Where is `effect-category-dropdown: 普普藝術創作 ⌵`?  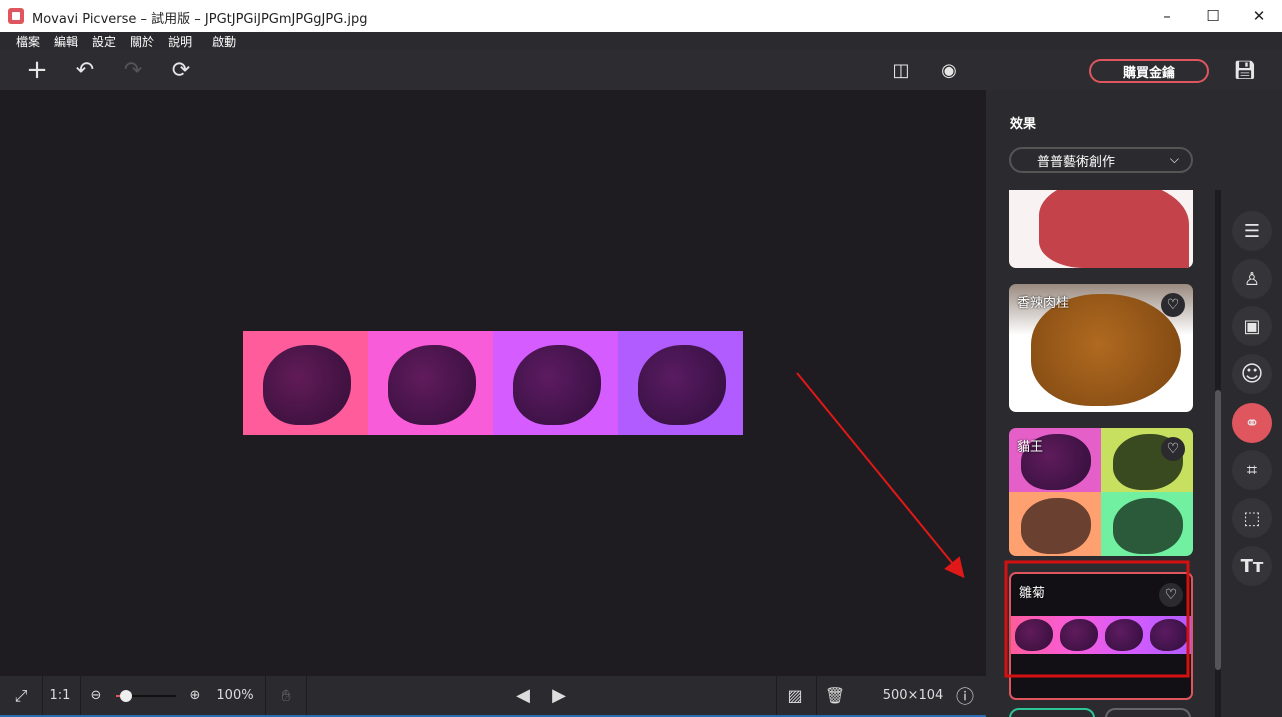 effect-category-dropdown: 普普藝術創作 ⌵ is located at coordinates (1101, 160).